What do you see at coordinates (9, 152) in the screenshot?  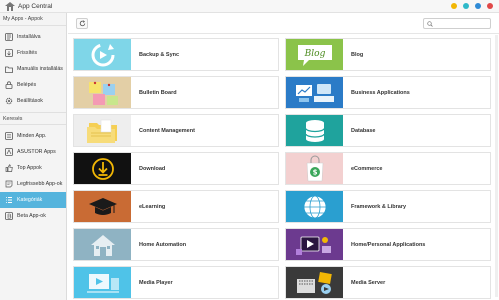 I see `asustor-icon` at bounding box center [9, 152].